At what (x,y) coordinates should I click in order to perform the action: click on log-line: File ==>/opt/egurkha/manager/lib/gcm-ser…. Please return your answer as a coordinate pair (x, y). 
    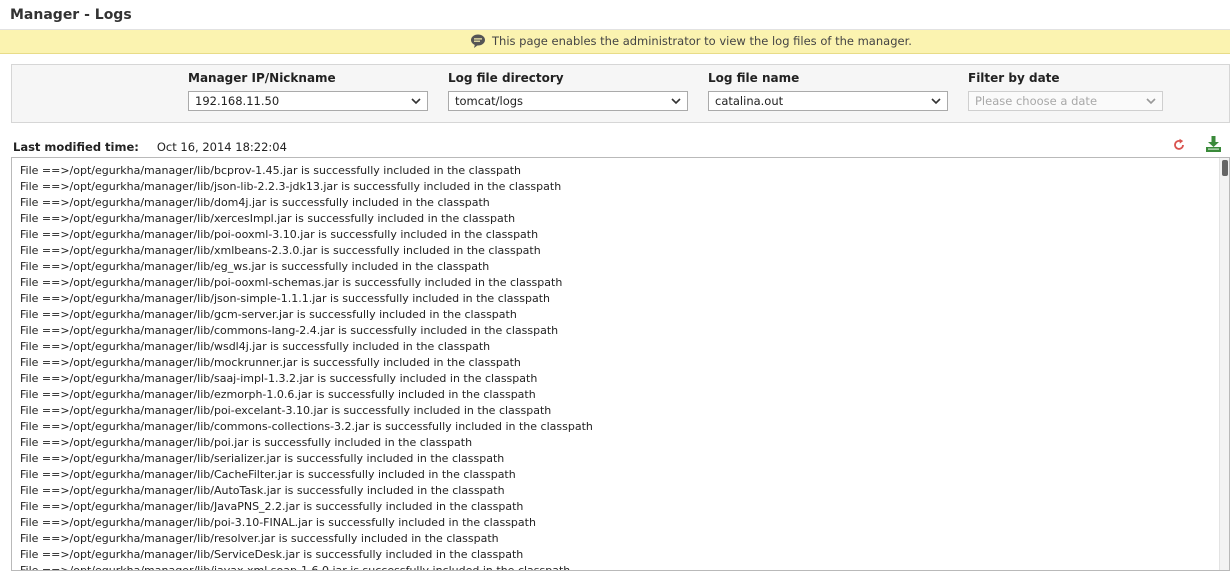
    Looking at the image, I should click on (268, 314).